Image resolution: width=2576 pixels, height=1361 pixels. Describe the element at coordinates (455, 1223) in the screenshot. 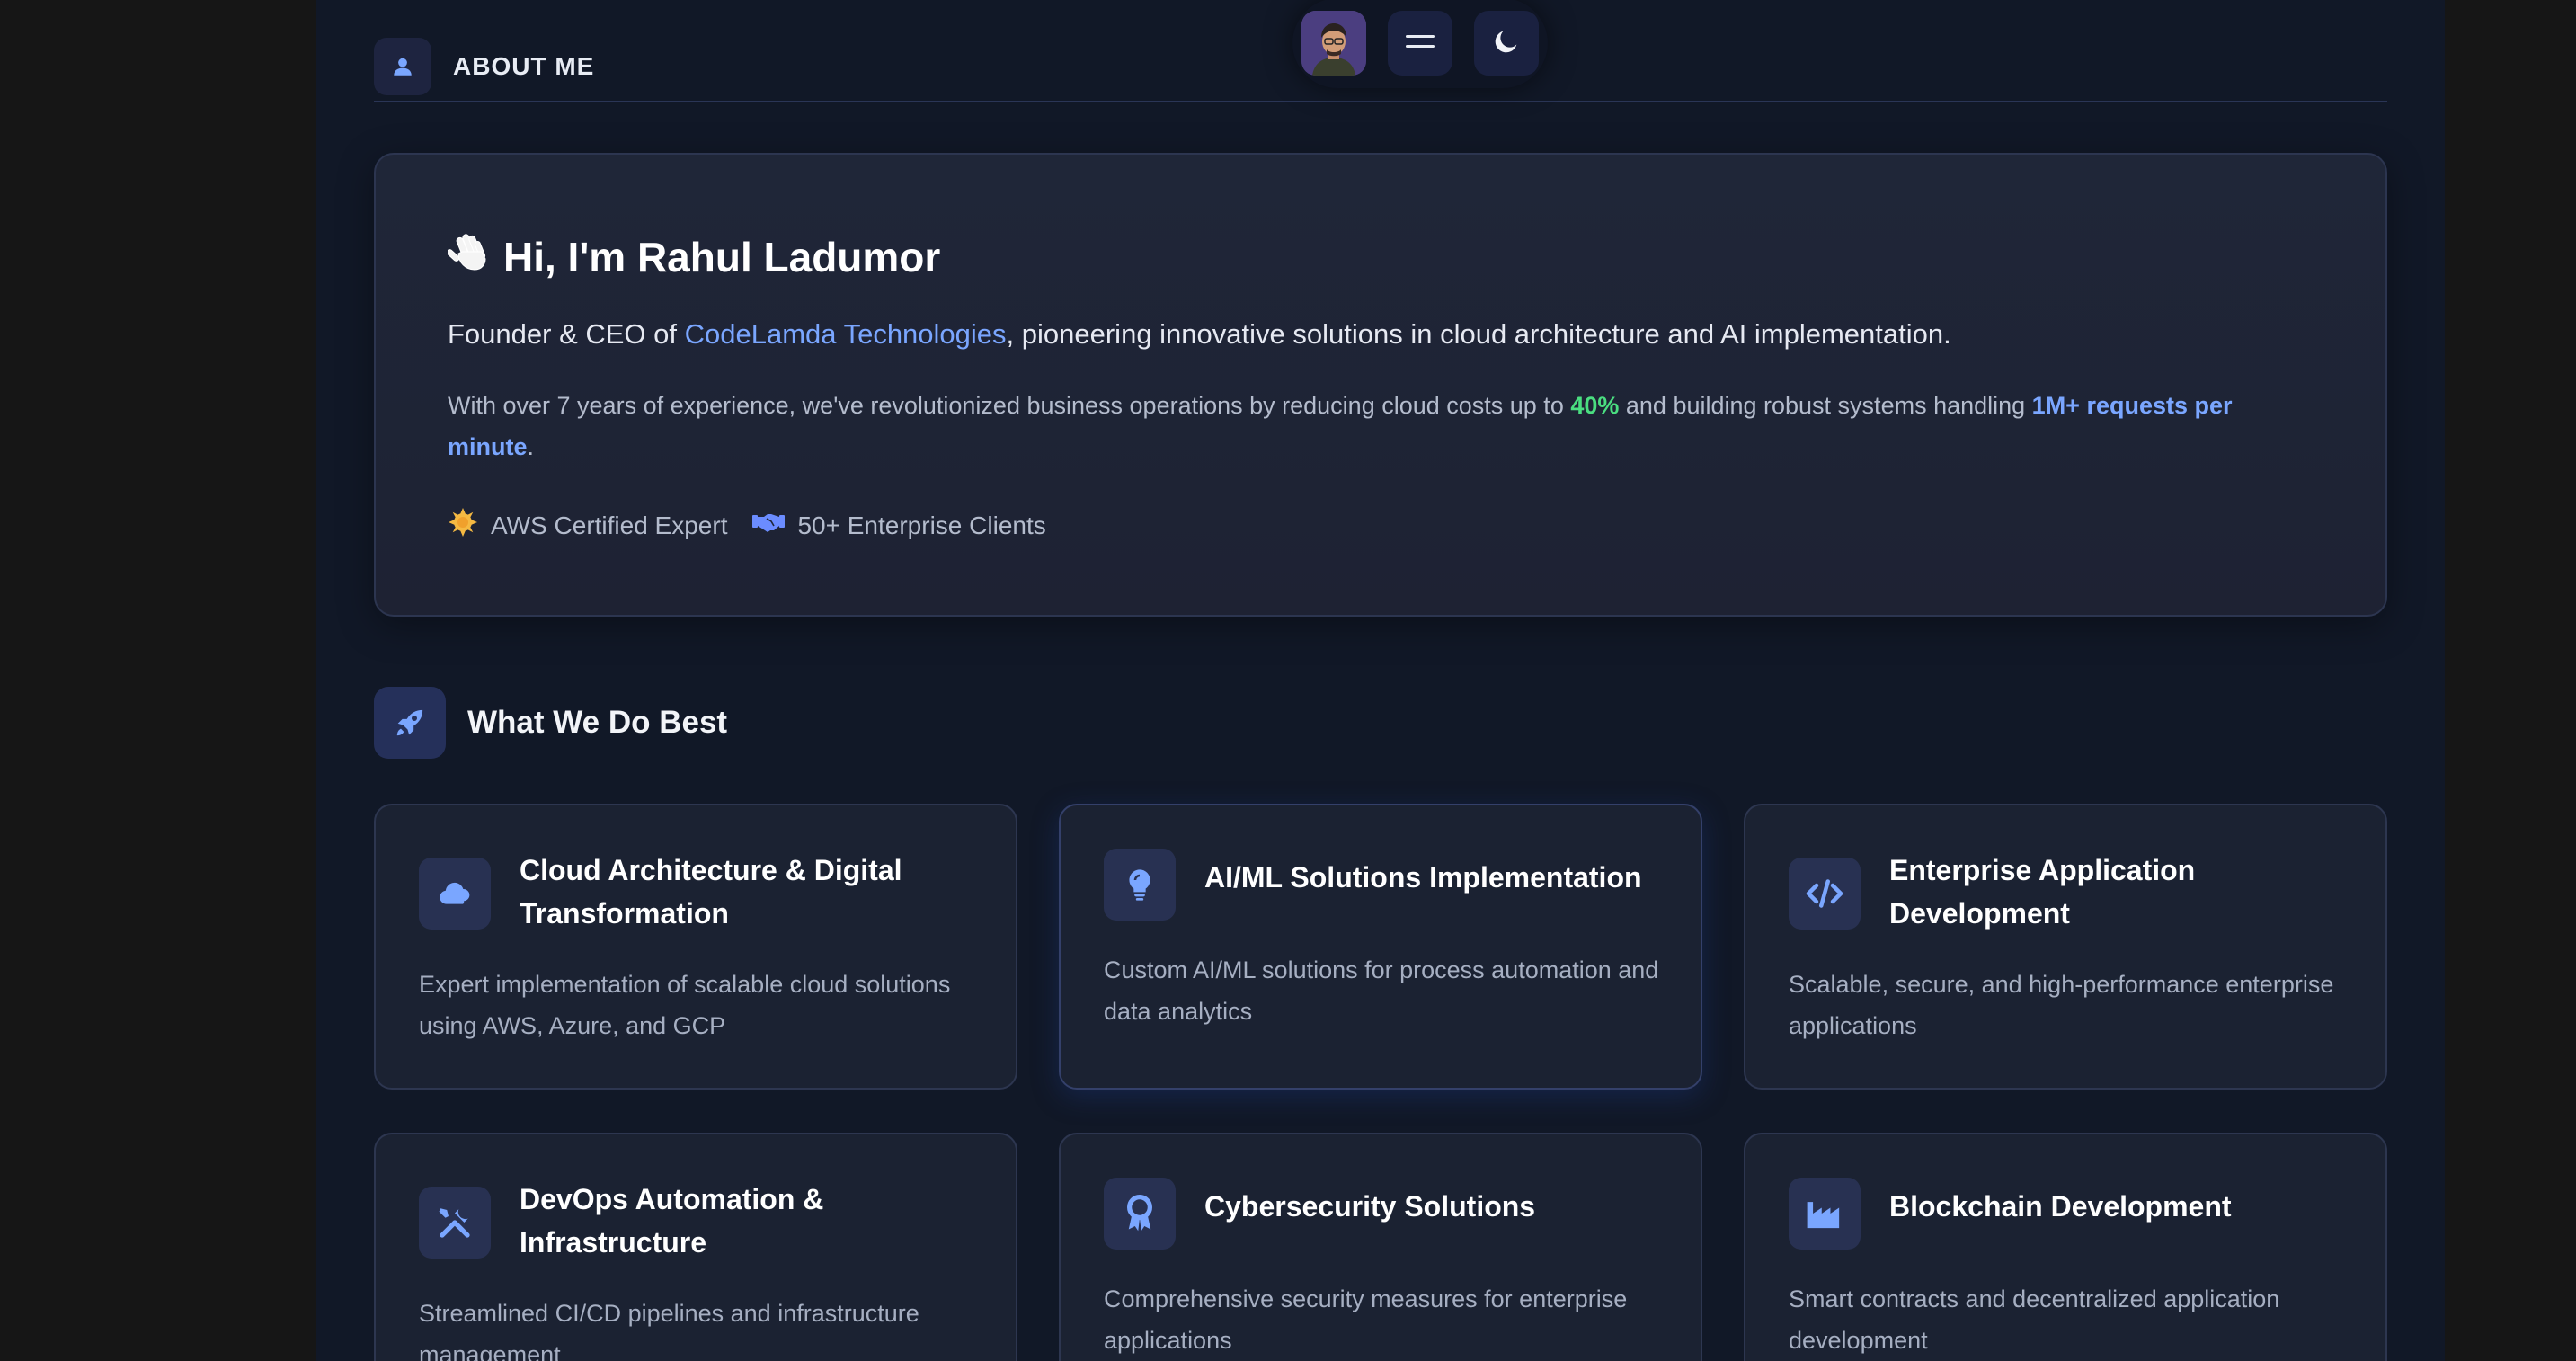

I see `tools-icon` at that location.